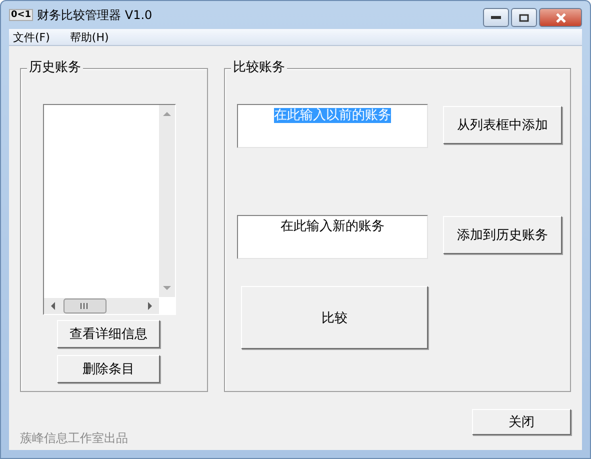 This screenshot has width=591, height=459. I want to click on credit-text: 蔟峰信息工作室出品, so click(74, 438).